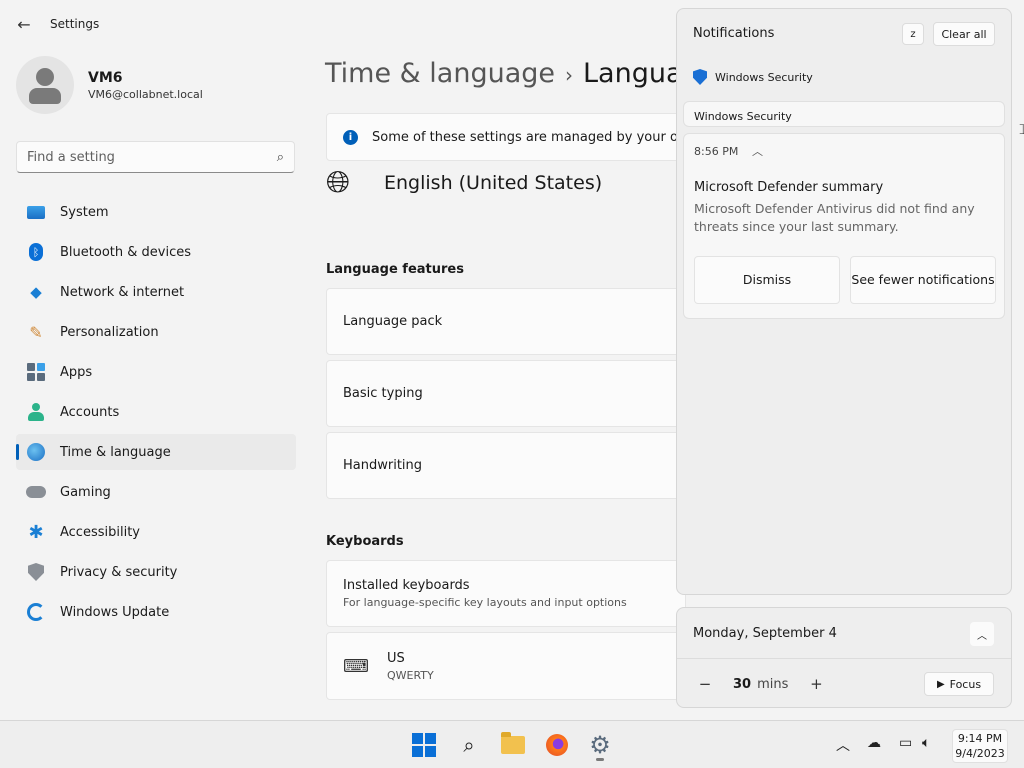 Image resolution: width=1024 pixels, height=768 pixels. I want to click on sidebar-item-bluetooth: ᛒ Bluetooth & devices, so click(156, 252).